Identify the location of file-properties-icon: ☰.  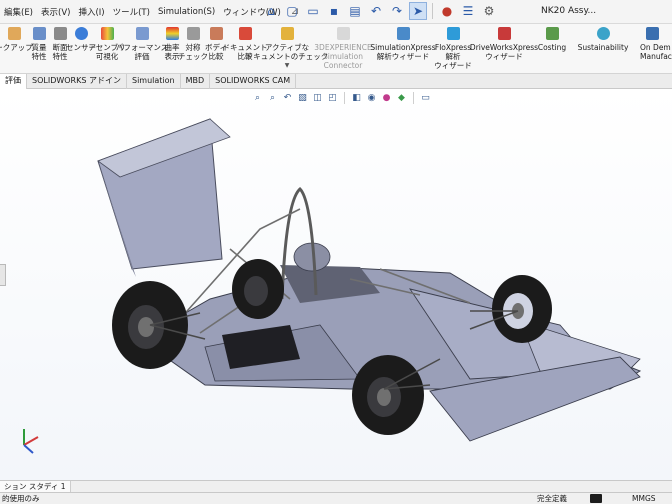
(468, 11).